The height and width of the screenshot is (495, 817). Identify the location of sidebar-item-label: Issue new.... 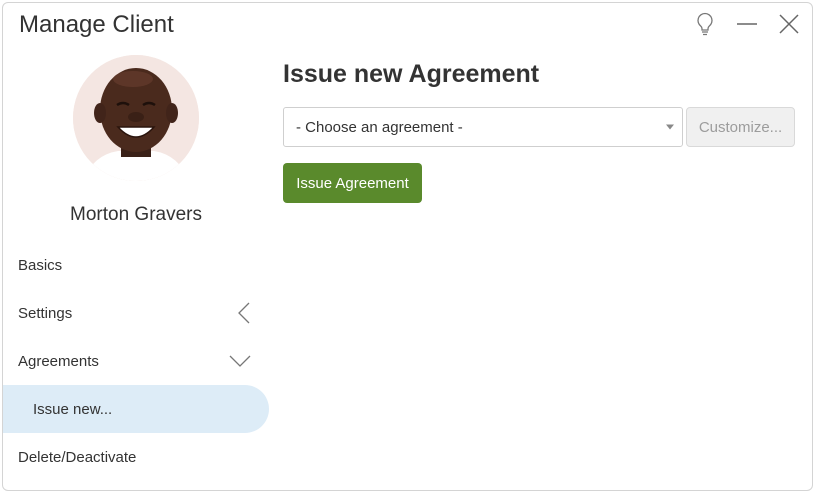
(73, 409).